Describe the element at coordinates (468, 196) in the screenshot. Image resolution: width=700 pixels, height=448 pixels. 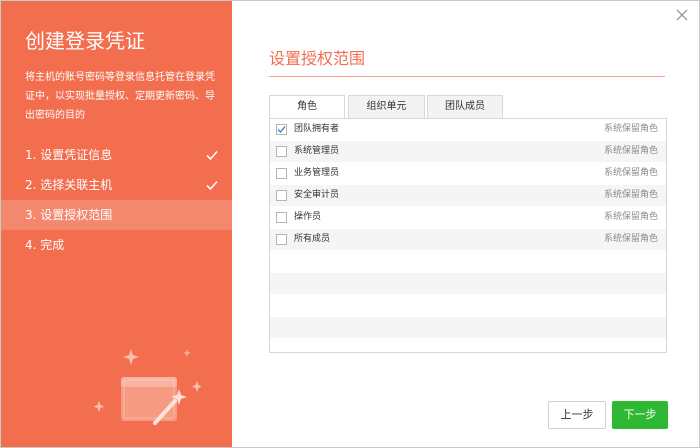
I see `list-item: 安全审计员 系统保留角色` at that location.